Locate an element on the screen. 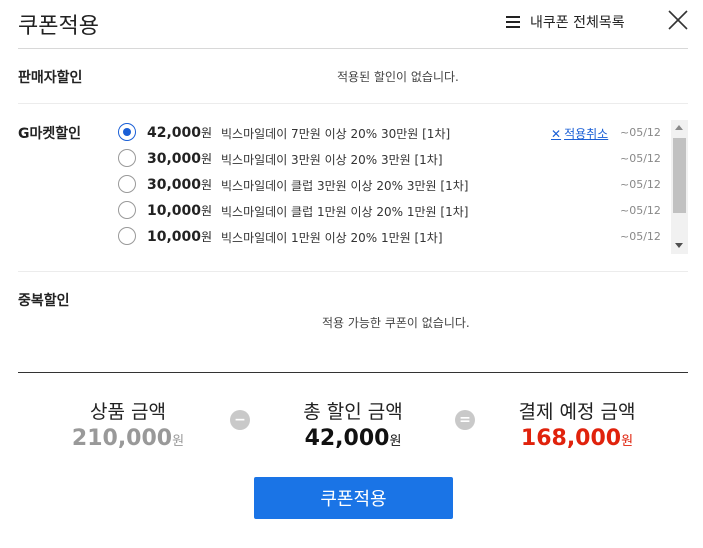 Image resolution: width=703 pixels, height=548 pixels. equals-icon: = is located at coordinates (465, 420).